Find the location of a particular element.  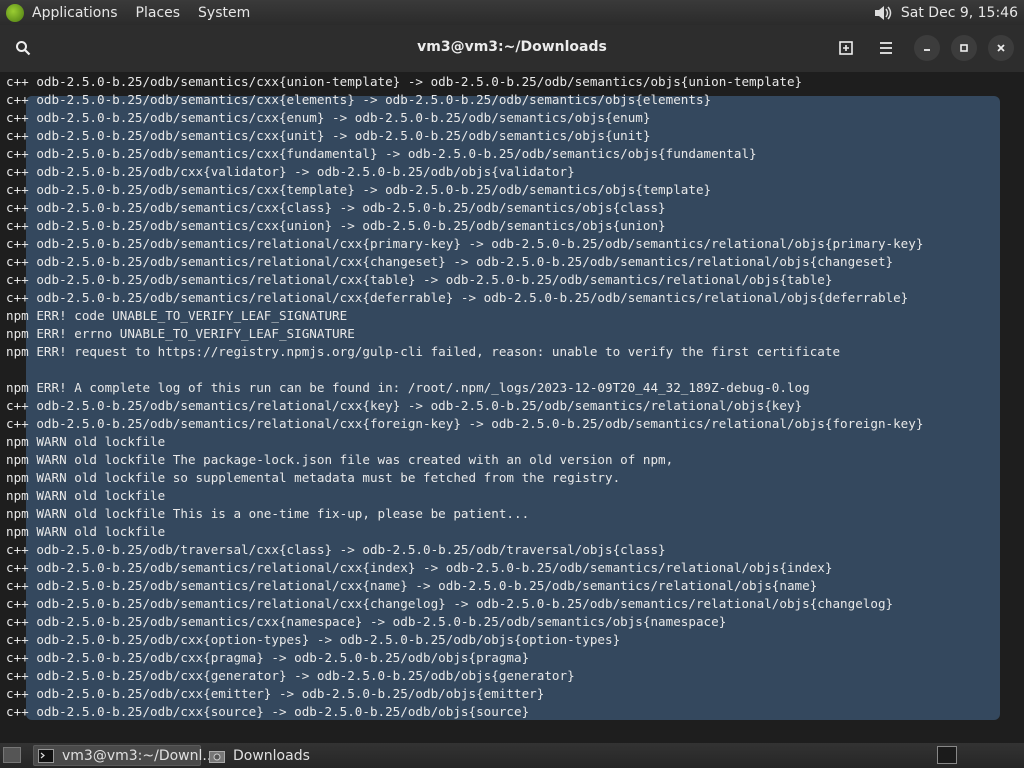

window-title: vm3@vm3:~/Downloads is located at coordinates (512, 47).